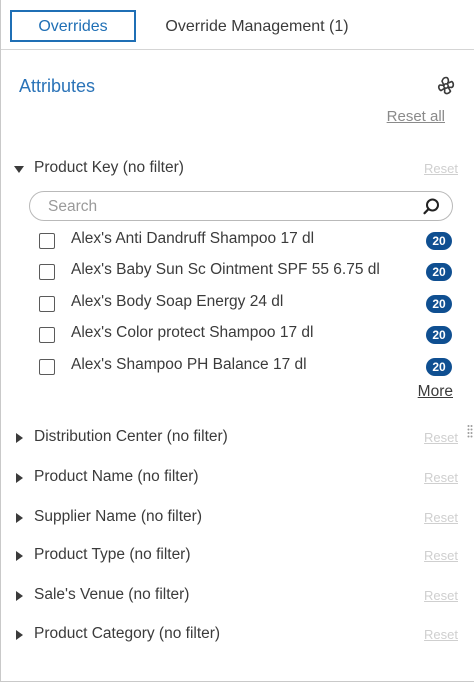  What do you see at coordinates (73, 26) in the screenshot?
I see `tab-overrides: Overrides` at bounding box center [73, 26].